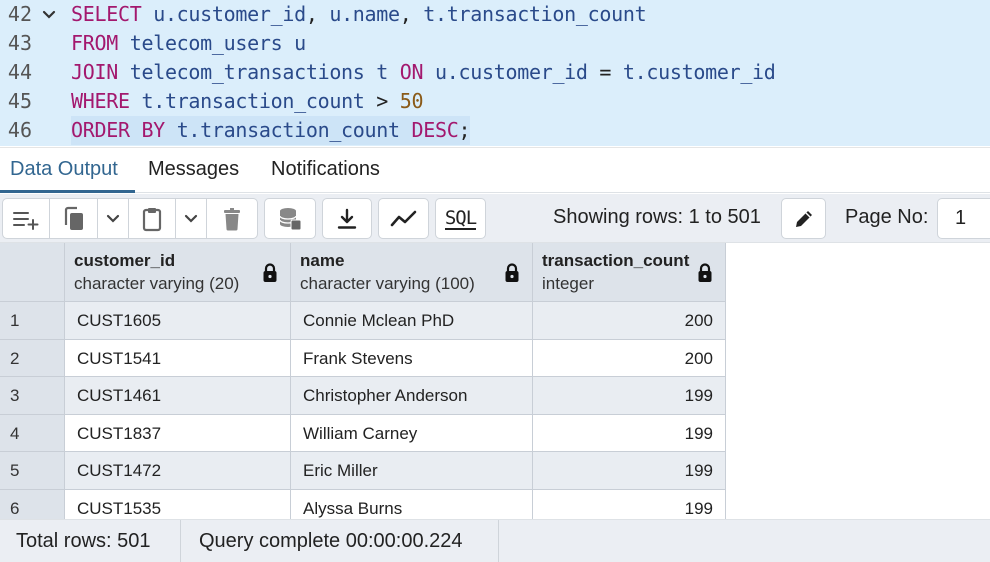 The height and width of the screenshot is (562, 990). Describe the element at coordinates (178, 358) in the screenshot. I see `cell-customer-id: CUST1541` at that location.